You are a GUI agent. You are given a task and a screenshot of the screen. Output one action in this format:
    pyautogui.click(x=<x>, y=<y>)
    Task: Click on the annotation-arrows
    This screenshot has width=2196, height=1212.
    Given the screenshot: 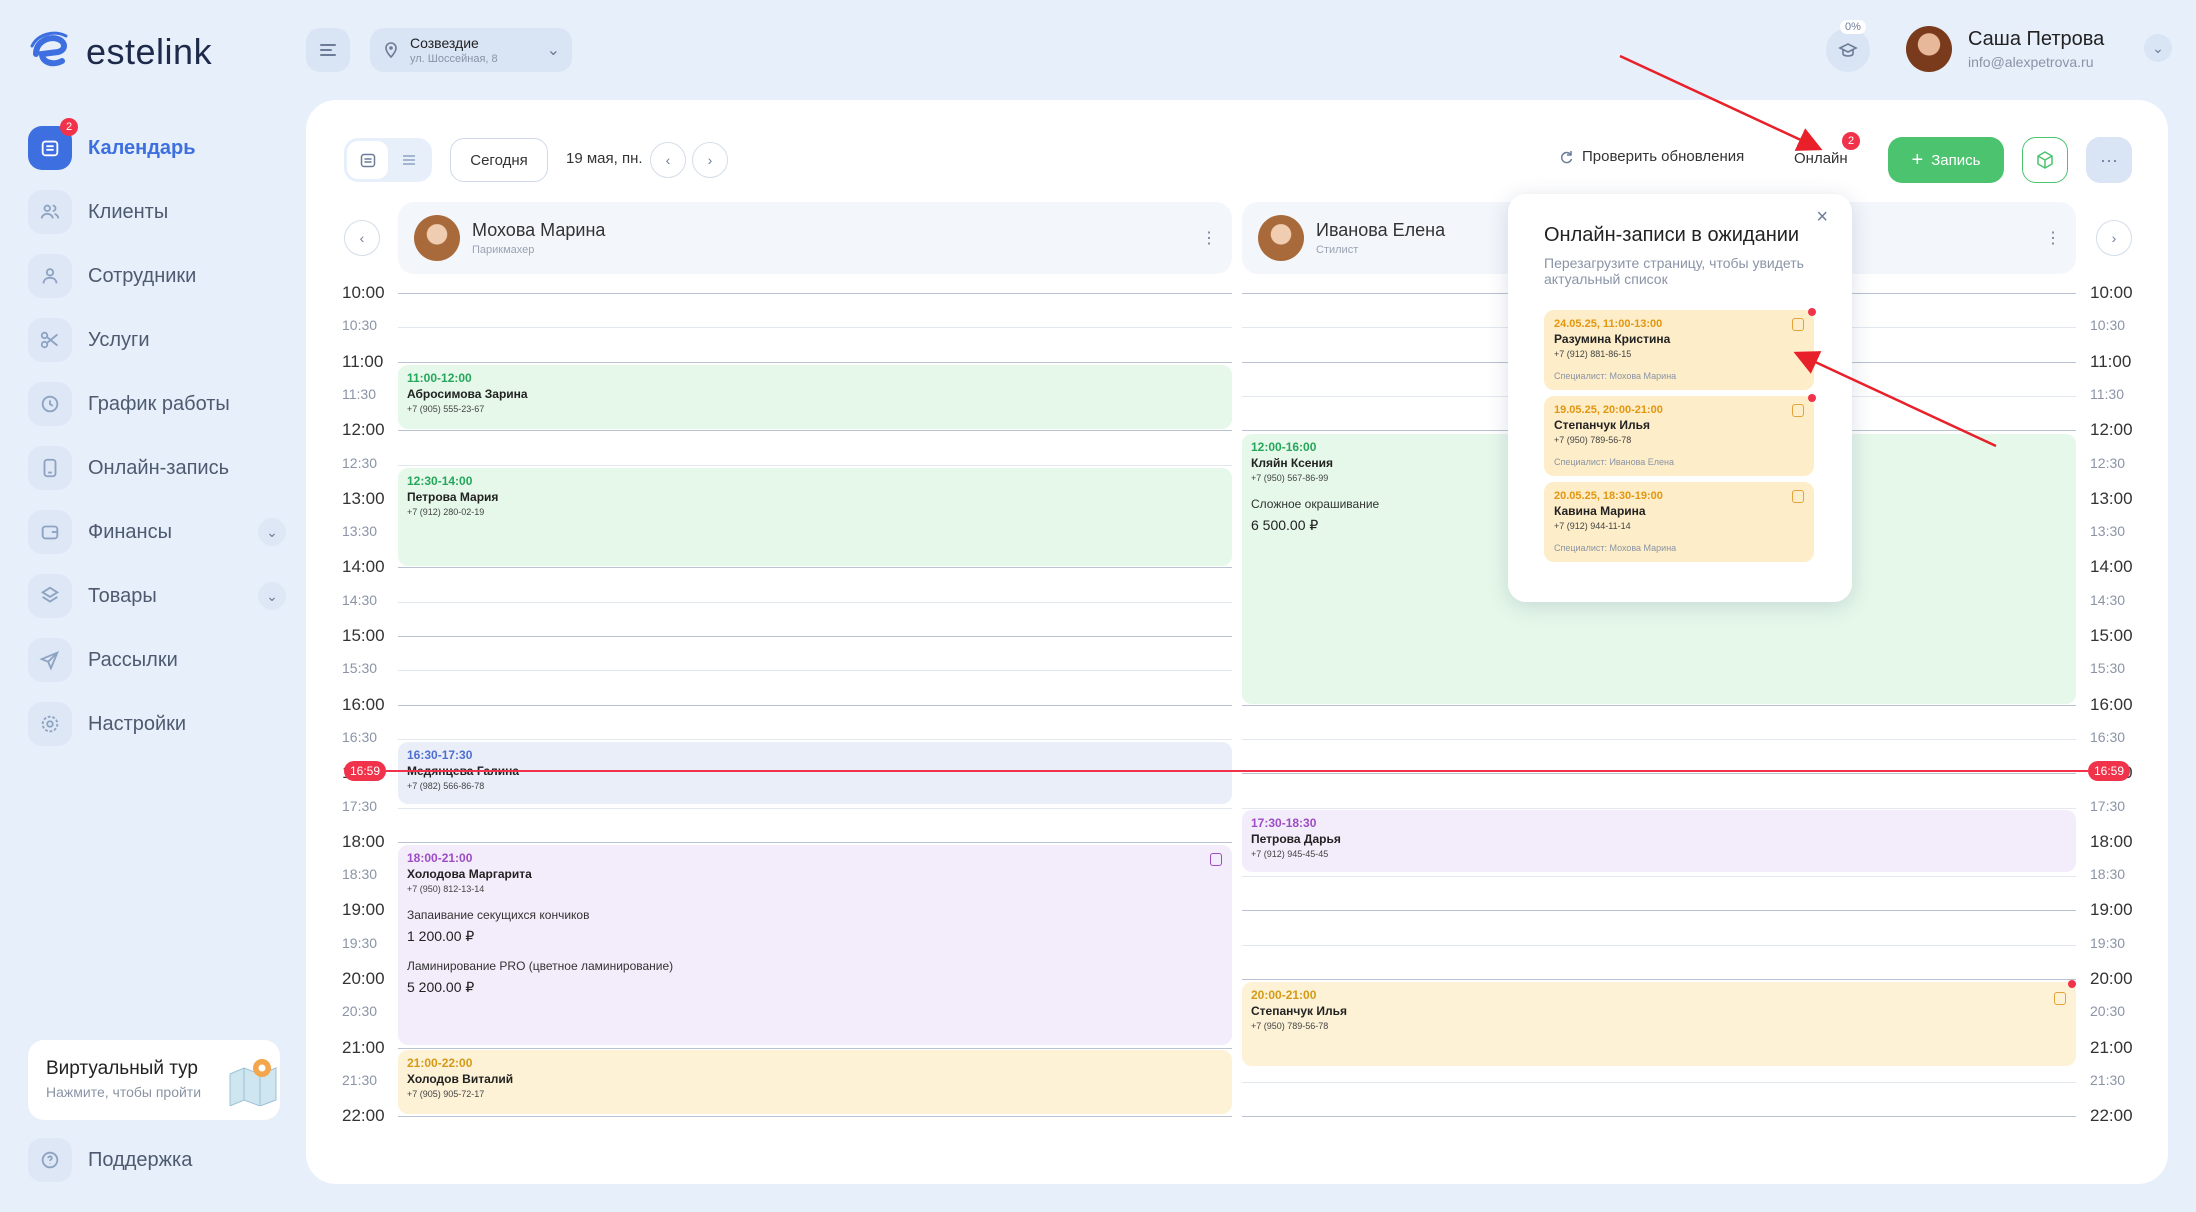 What is the action you would take?
    pyautogui.click(x=1808, y=251)
    